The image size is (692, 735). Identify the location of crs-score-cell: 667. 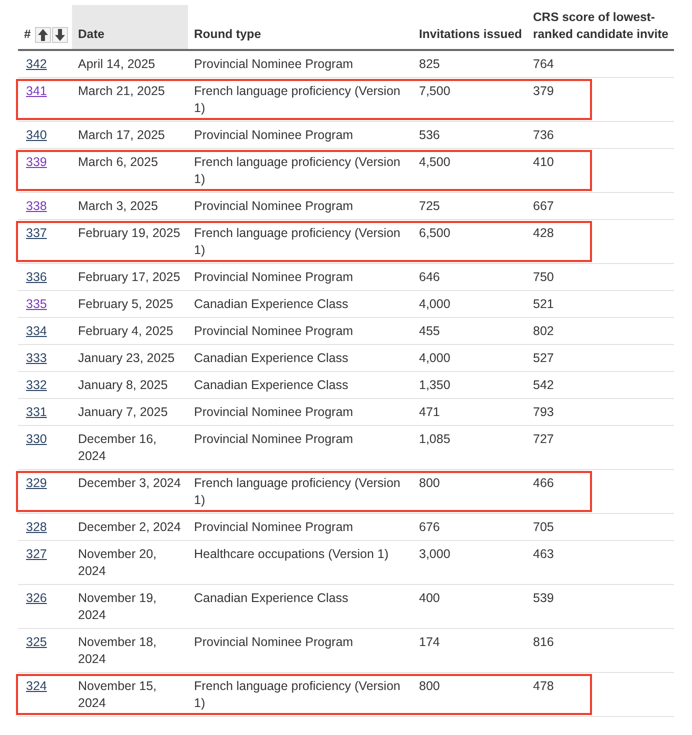
(543, 206).